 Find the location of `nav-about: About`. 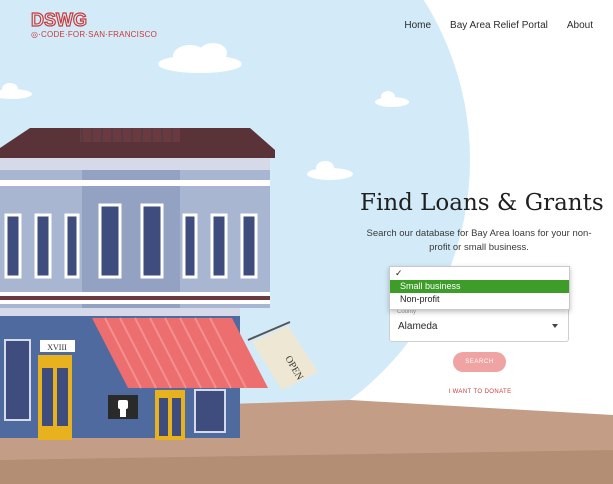

nav-about: About is located at coordinates (580, 25).